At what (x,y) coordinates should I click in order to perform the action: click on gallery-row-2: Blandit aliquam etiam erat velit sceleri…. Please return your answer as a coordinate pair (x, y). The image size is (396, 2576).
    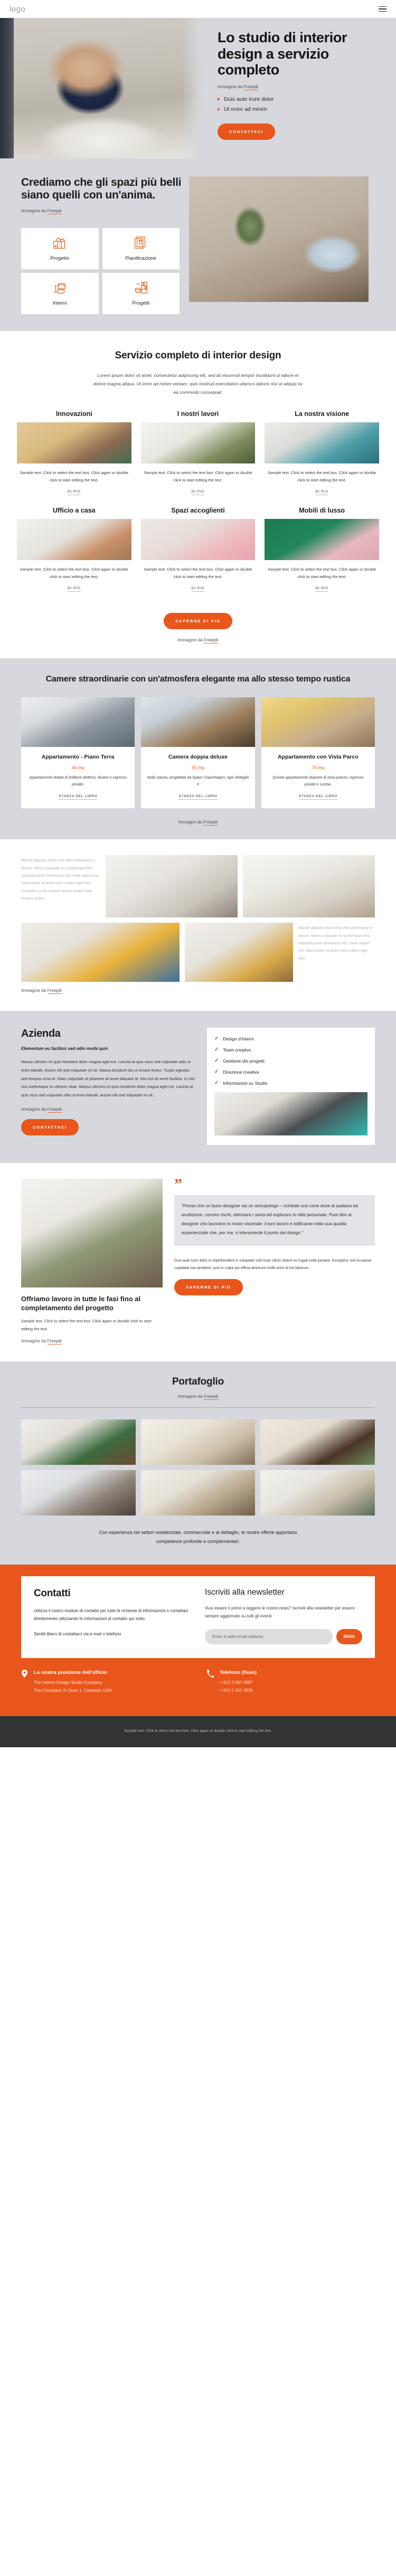
    Looking at the image, I should click on (198, 952).